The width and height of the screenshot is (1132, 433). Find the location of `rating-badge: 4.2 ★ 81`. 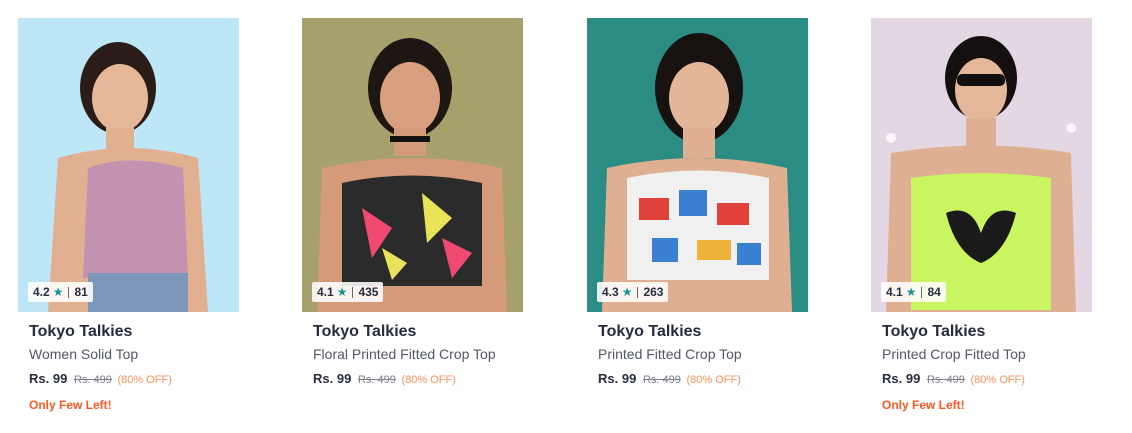

rating-badge: 4.2 ★ 81 is located at coordinates (60, 292).